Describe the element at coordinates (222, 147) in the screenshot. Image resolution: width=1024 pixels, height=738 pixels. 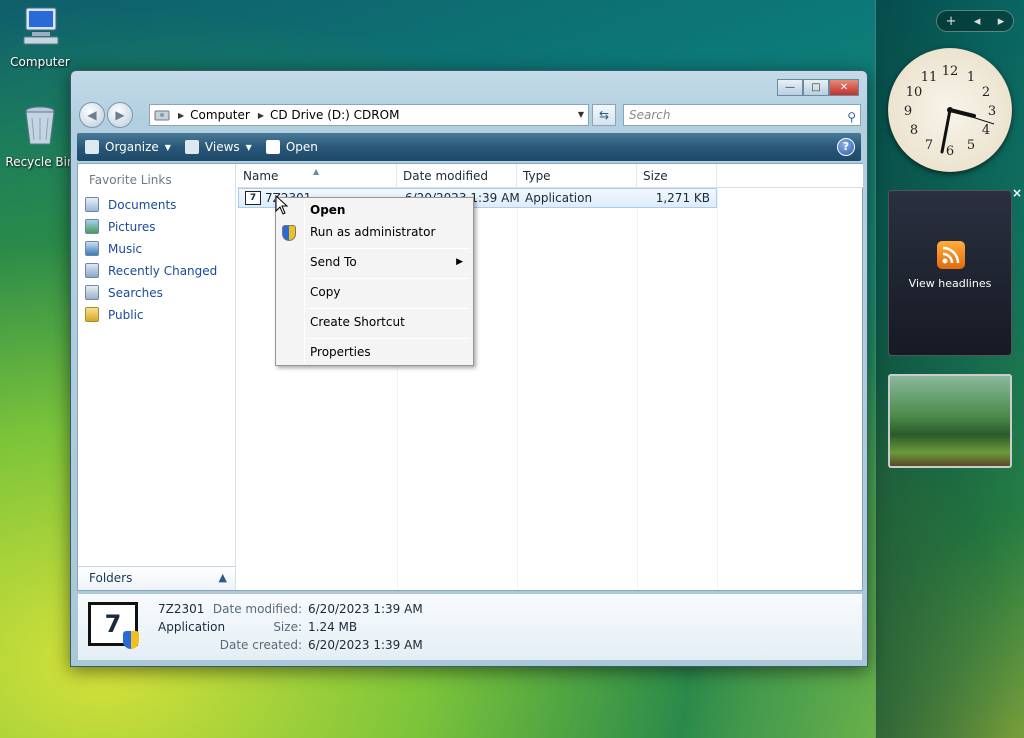
I see `views-label: Views` at that location.